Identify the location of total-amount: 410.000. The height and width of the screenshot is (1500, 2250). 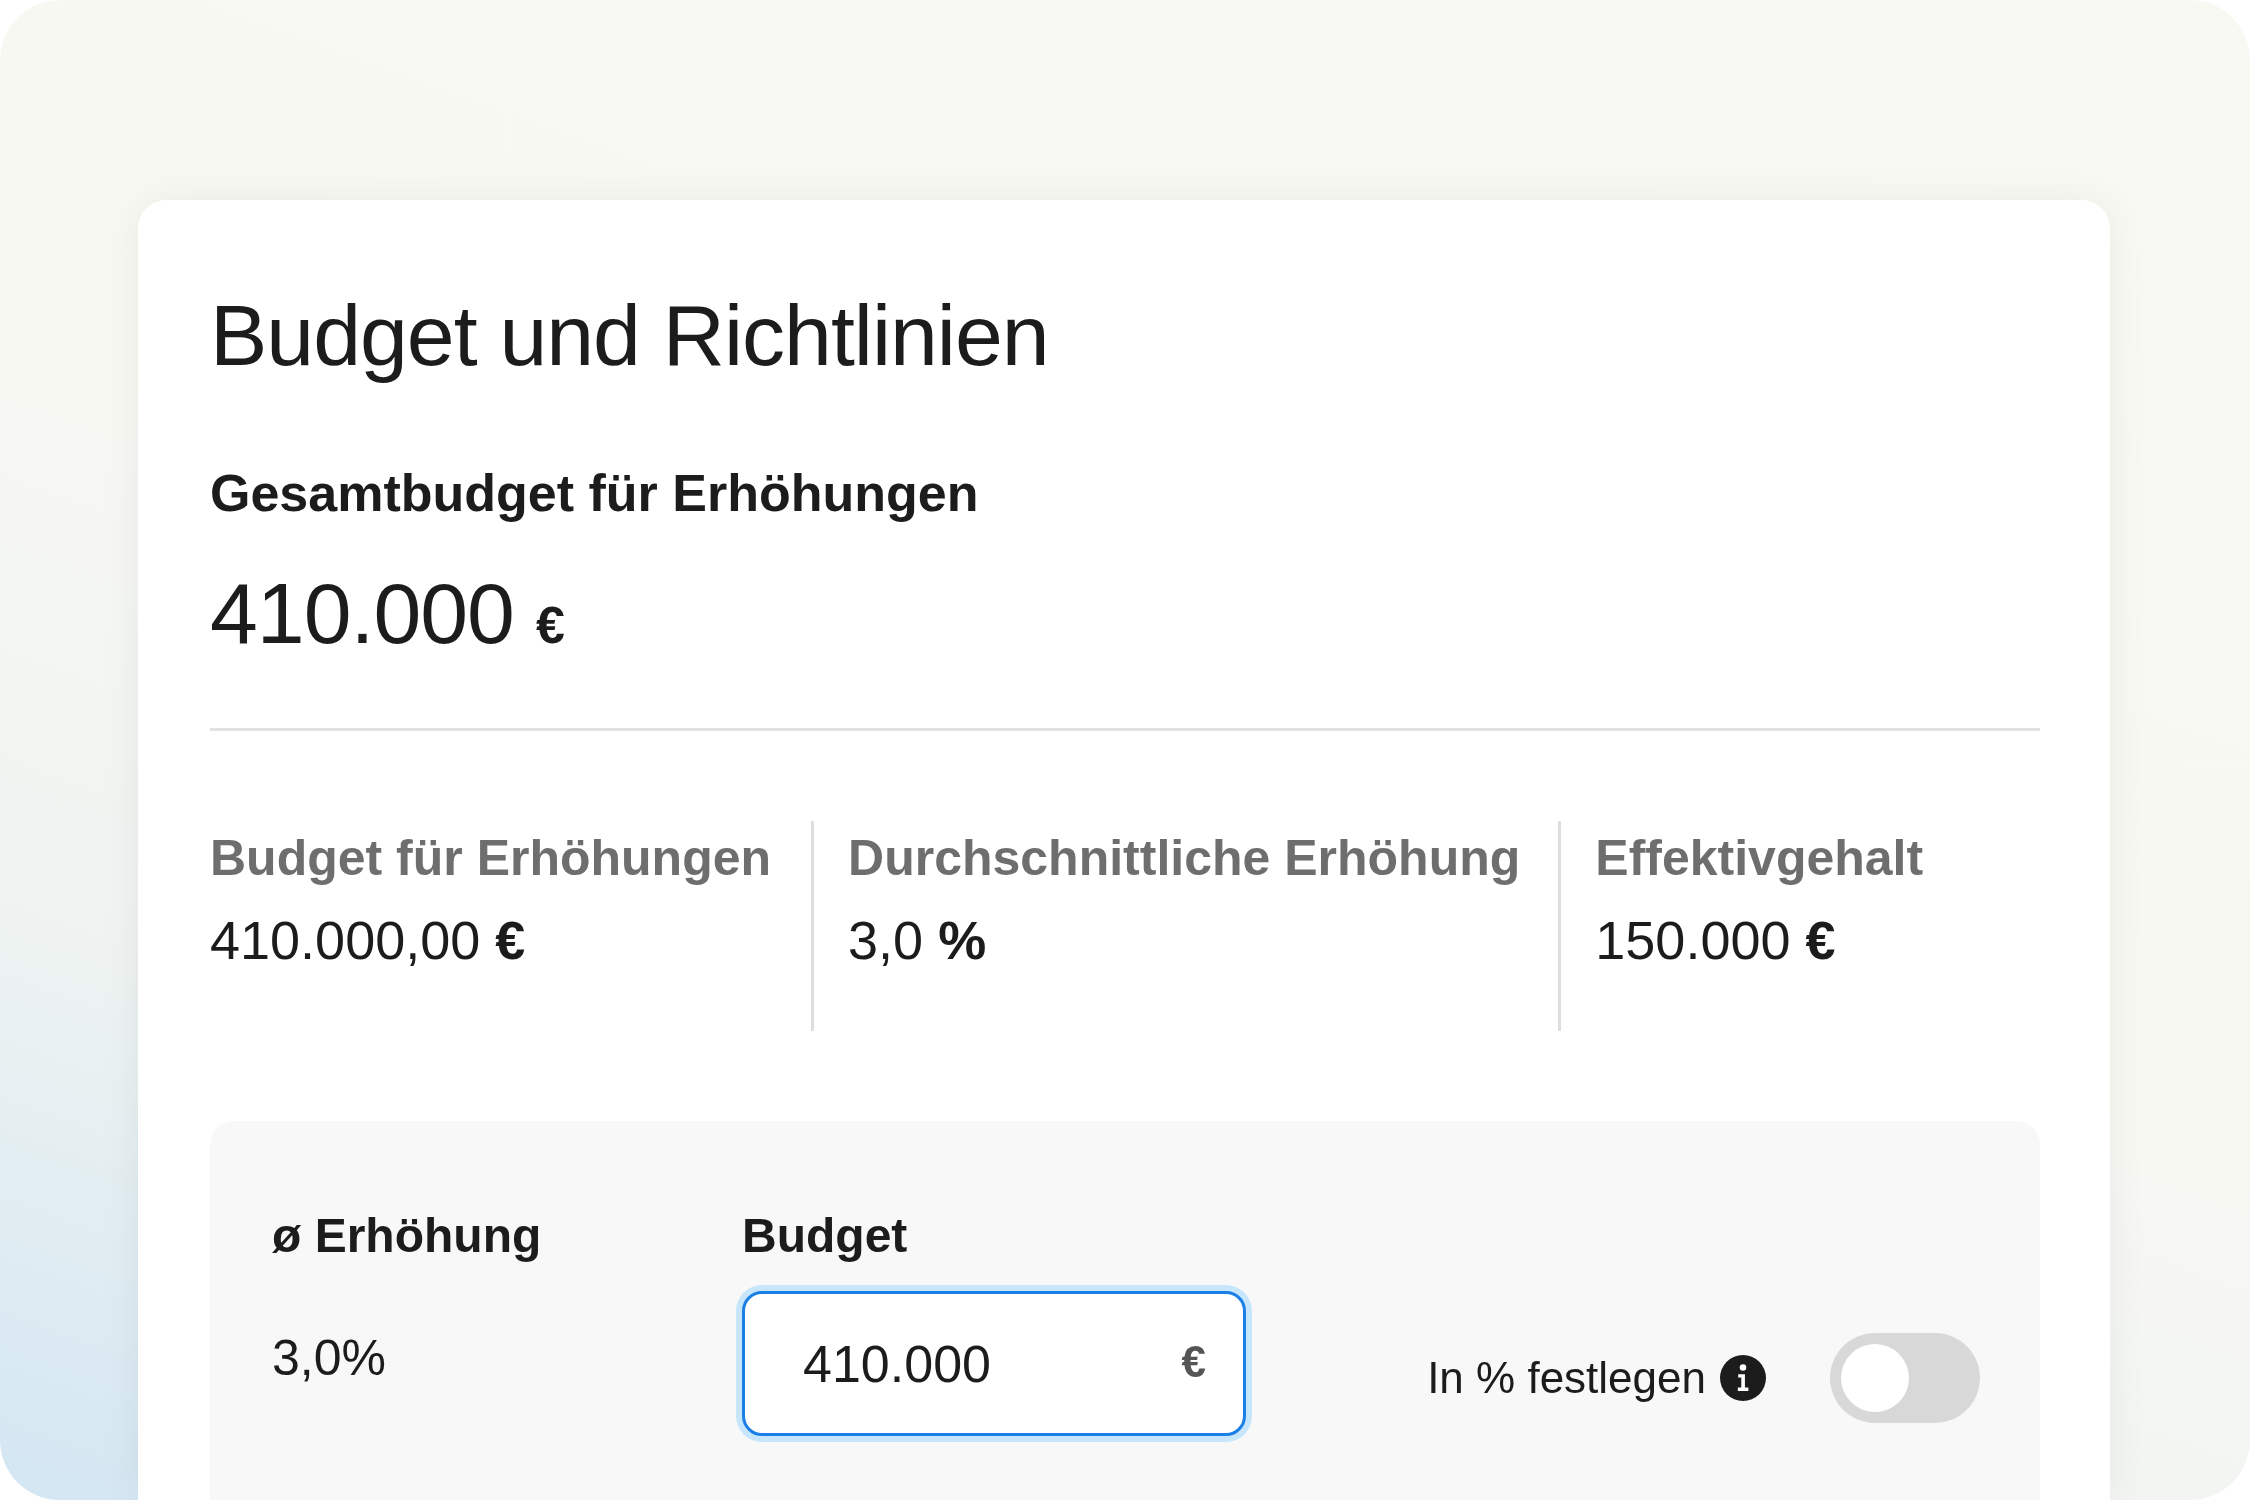
(362, 613).